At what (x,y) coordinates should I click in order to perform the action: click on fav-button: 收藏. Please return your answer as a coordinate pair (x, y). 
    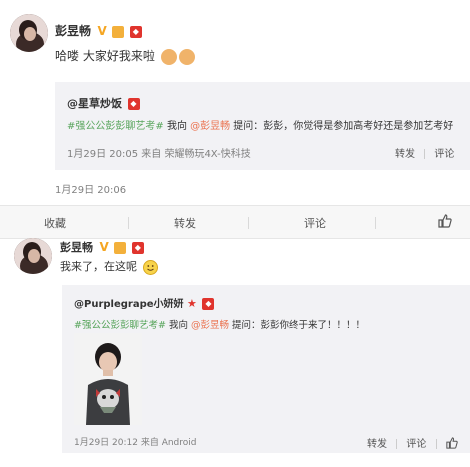
    Looking at the image, I should click on (55, 223).